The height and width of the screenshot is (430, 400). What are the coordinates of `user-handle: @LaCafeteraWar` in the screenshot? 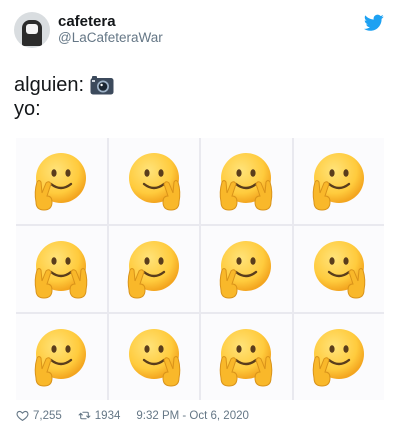 It's located at (110, 37).